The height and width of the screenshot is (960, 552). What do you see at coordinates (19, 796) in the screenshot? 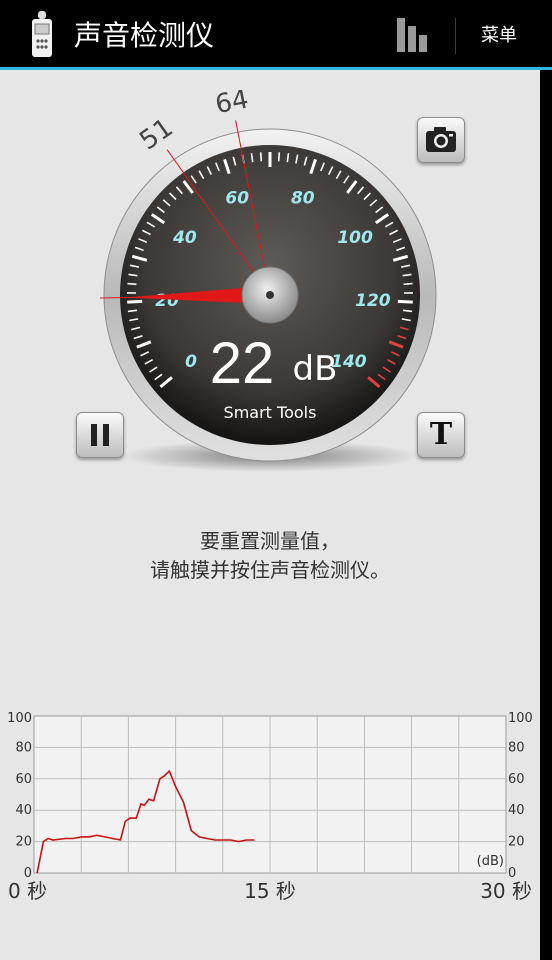
I see `chart-y-axis-left: 100806040200` at bounding box center [19, 796].